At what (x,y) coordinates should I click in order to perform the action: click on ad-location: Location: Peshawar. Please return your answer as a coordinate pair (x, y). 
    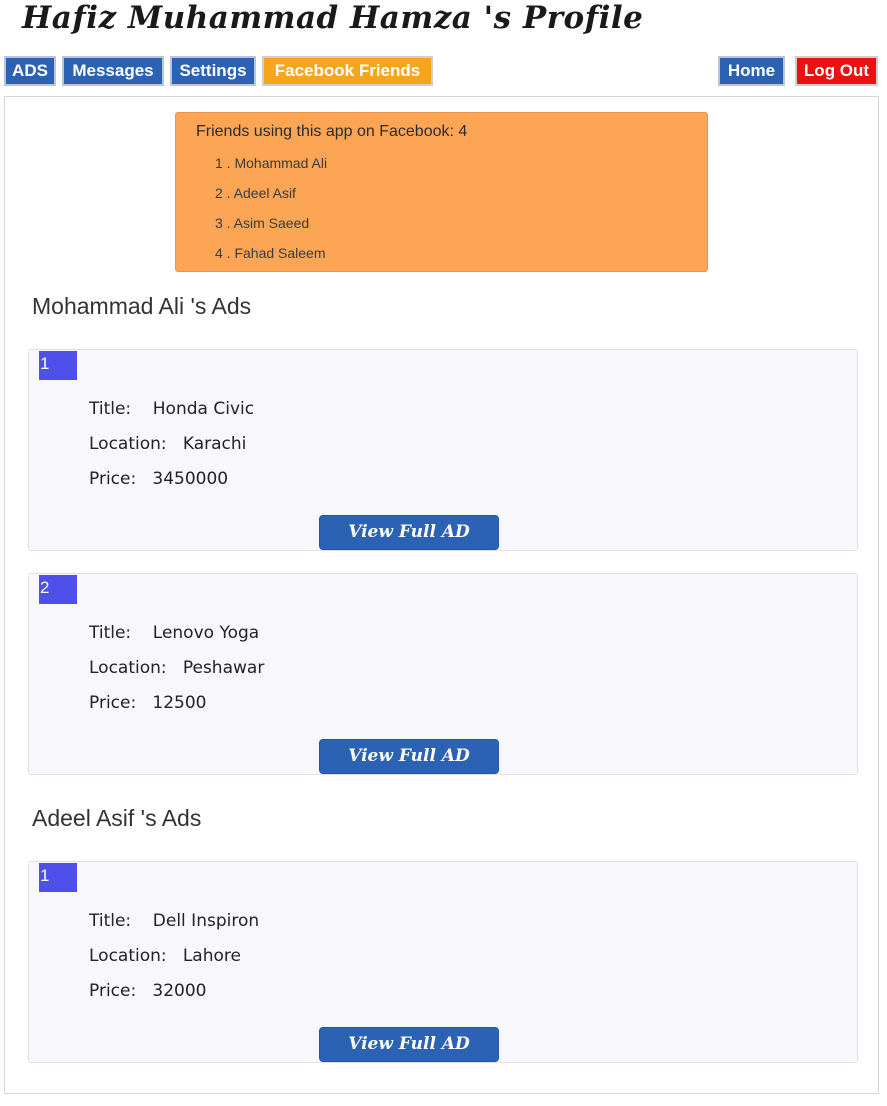
    Looking at the image, I should click on (177, 668).